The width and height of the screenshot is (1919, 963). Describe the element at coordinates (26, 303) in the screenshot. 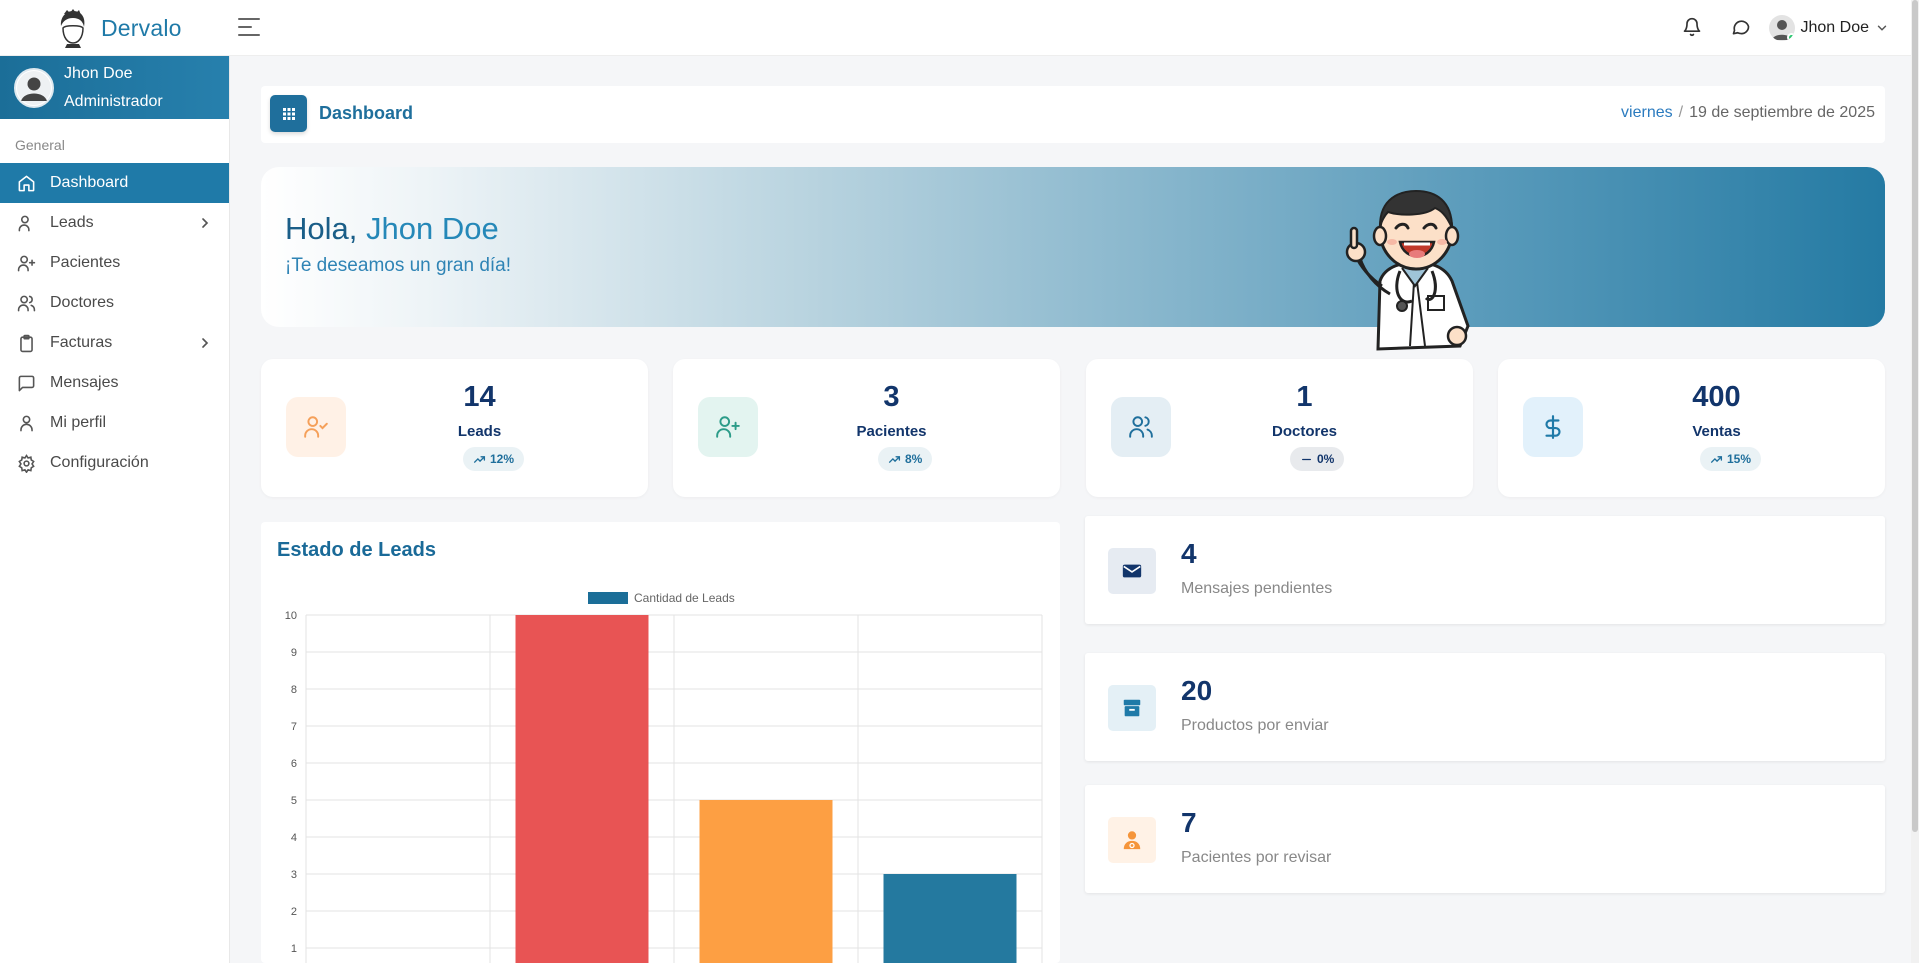

I see `users-icon` at that location.